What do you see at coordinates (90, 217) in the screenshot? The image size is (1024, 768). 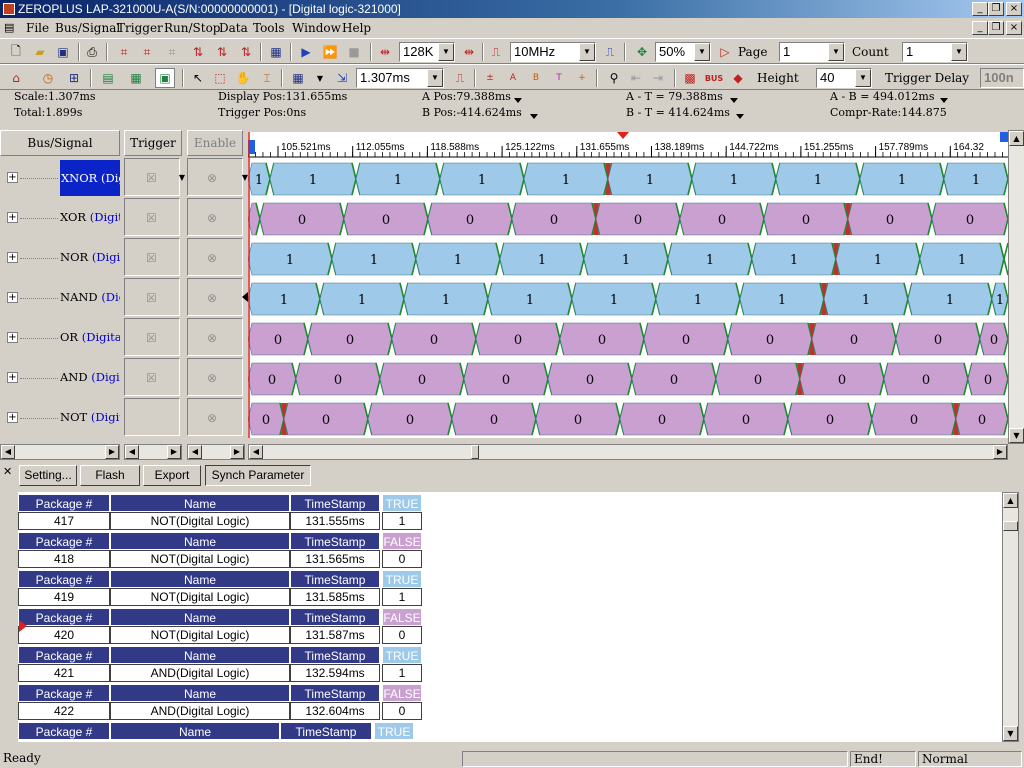 I see `signal-name: XOR (Digital Logic)` at bounding box center [90, 217].